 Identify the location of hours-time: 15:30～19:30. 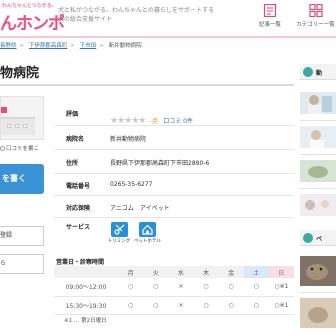
(86, 305).